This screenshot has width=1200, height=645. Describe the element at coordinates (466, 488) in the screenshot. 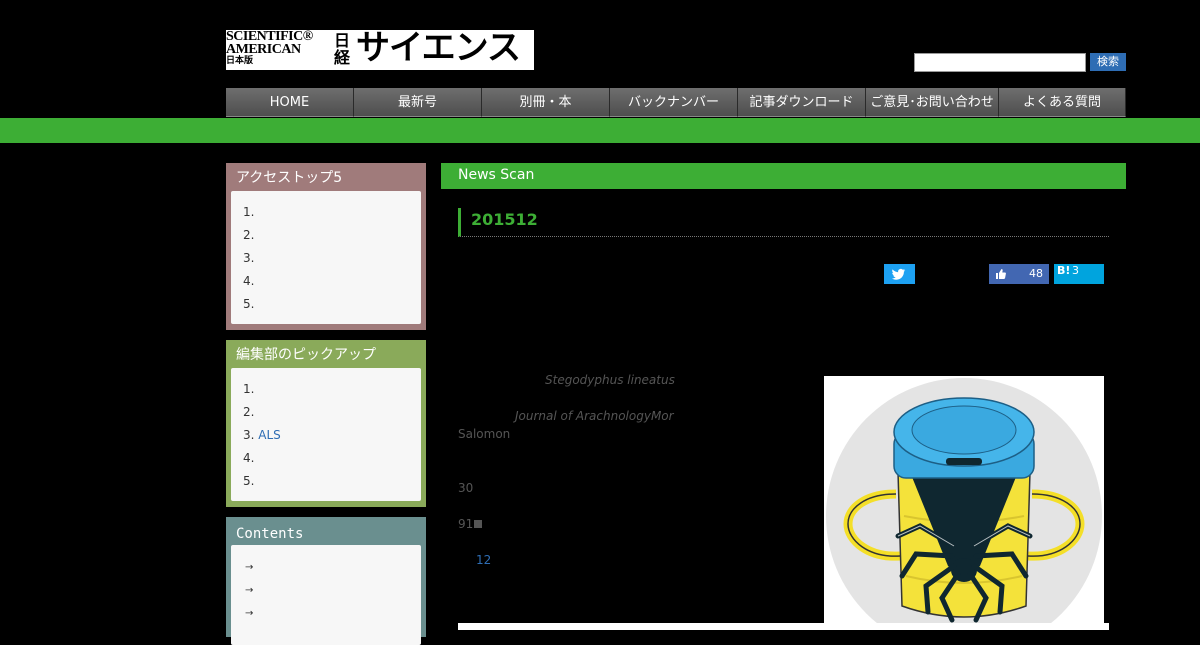

I see `body-number: 30` at that location.